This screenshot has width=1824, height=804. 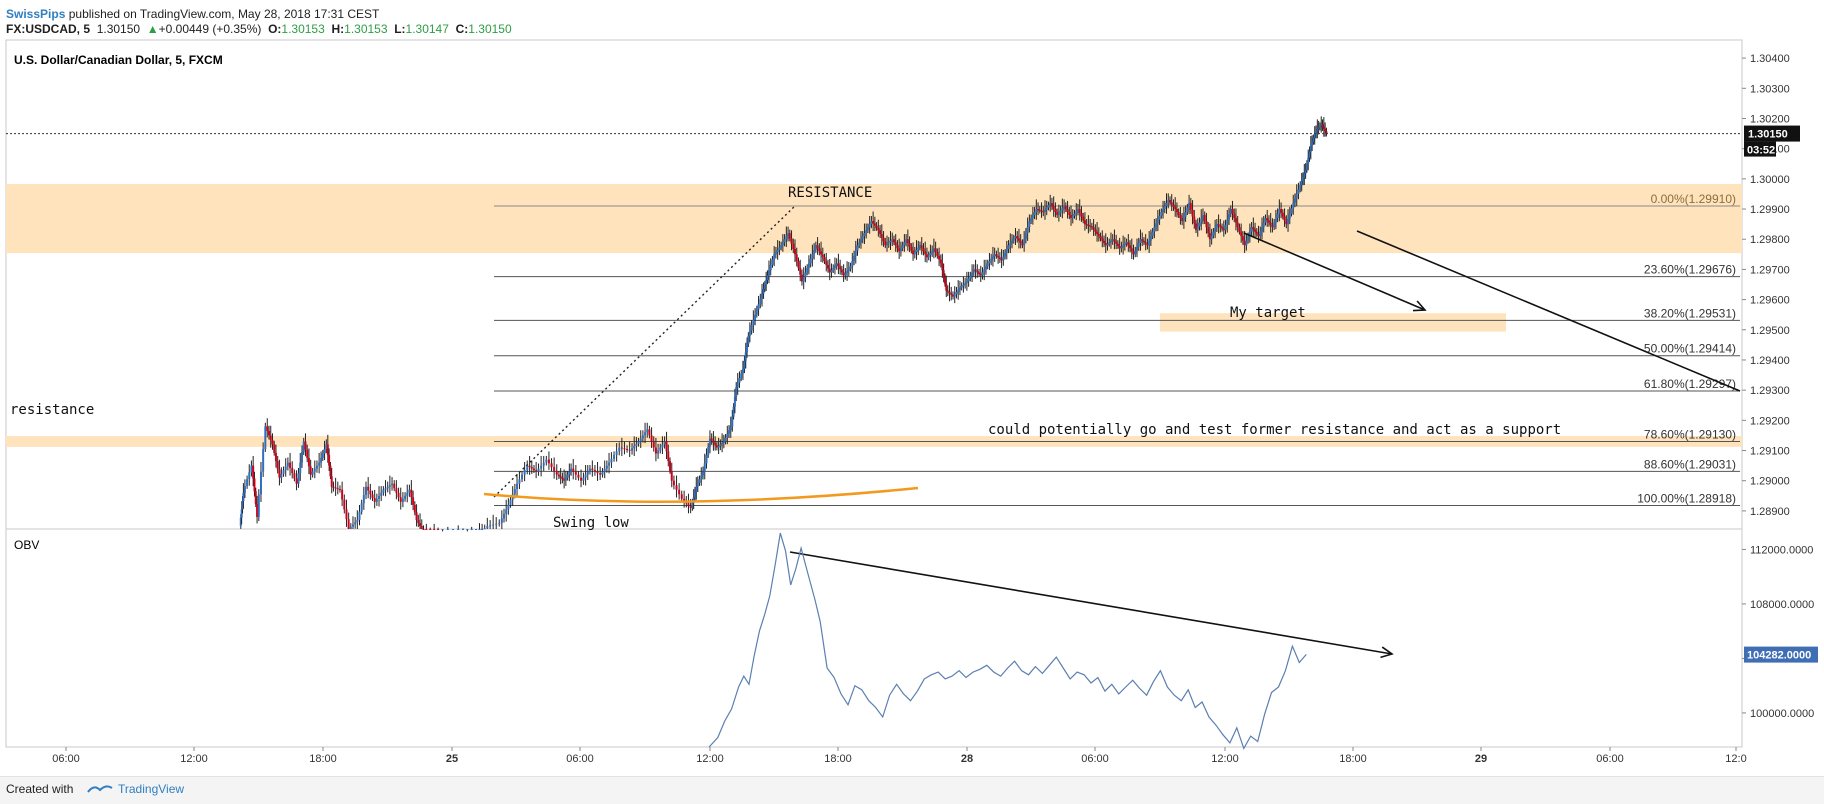 What do you see at coordinates (1770, 210) in the screenshot?
I see `price-tick-label: 1.29900` at bounding box center [1770, 210].